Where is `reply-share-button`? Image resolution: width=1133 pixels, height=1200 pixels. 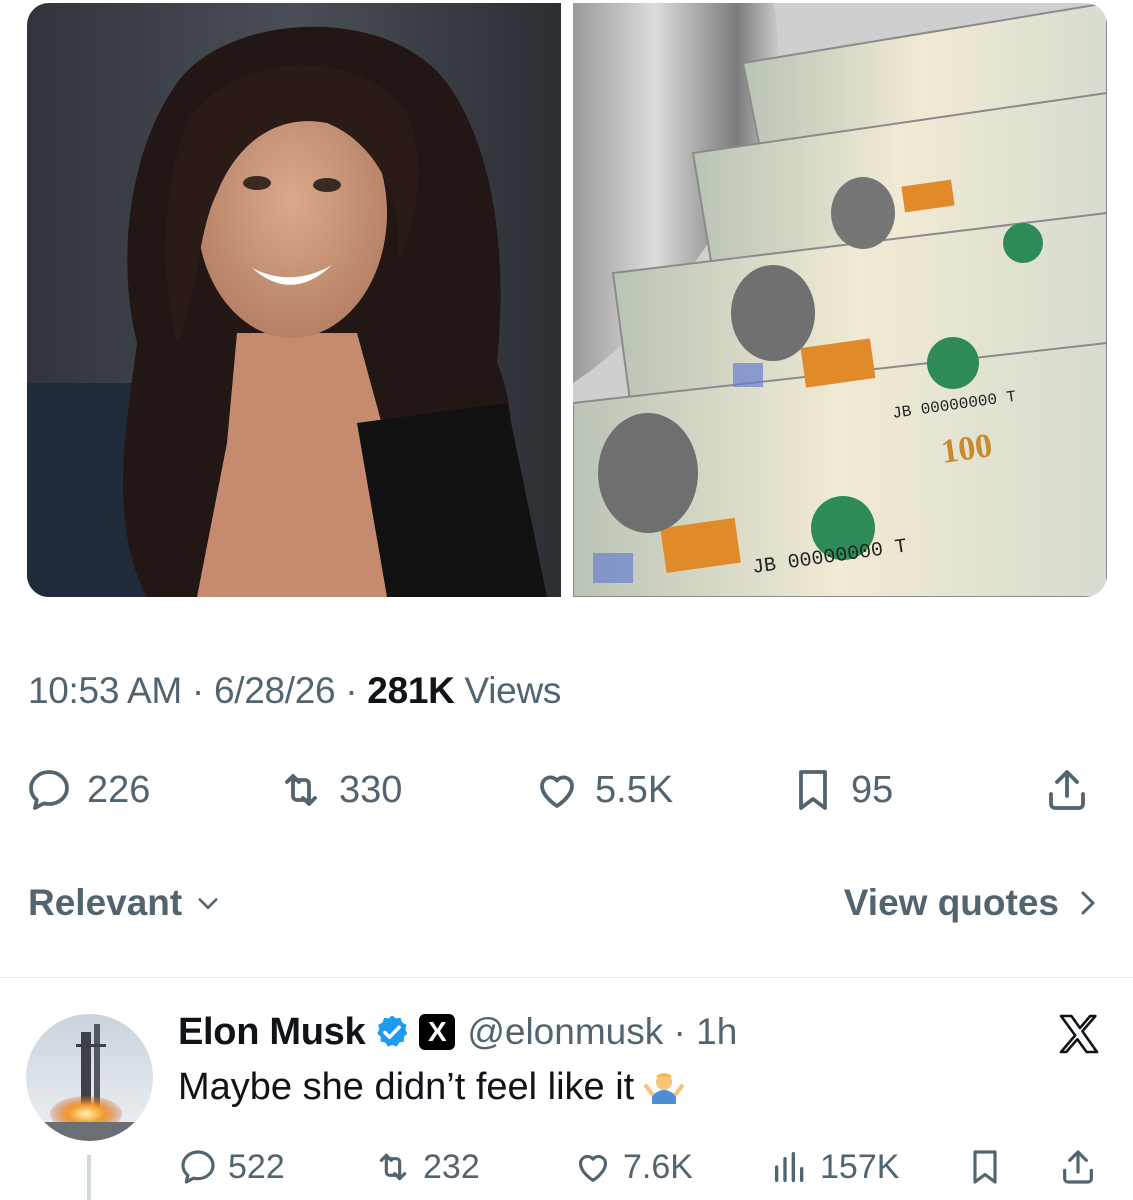 reply-share-button is located at coordinates (1078, 1167).